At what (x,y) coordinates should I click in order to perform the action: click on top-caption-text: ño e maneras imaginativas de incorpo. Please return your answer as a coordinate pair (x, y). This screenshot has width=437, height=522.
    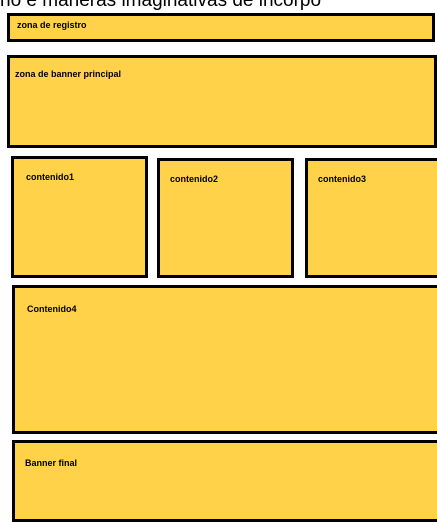
    Looking at the image, I should click on (218, 5).